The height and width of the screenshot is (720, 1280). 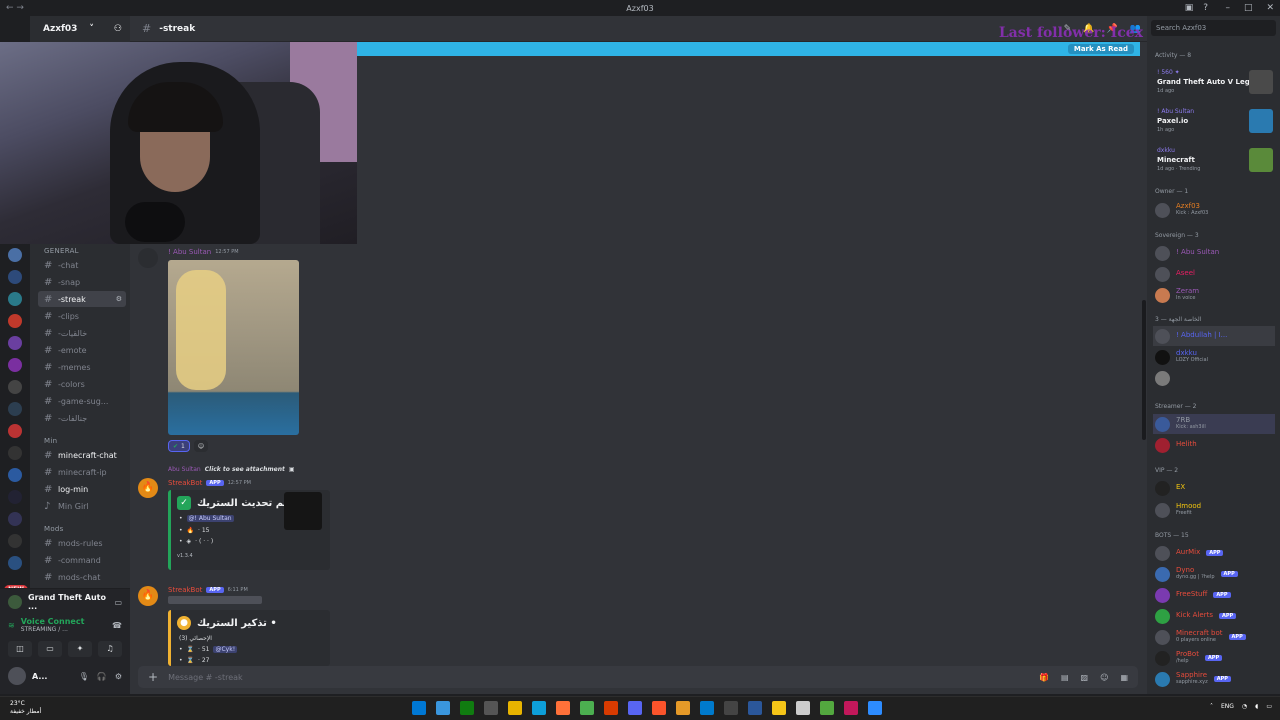 I want to click on channel-item: # -snap, so click(x=82, y=282).